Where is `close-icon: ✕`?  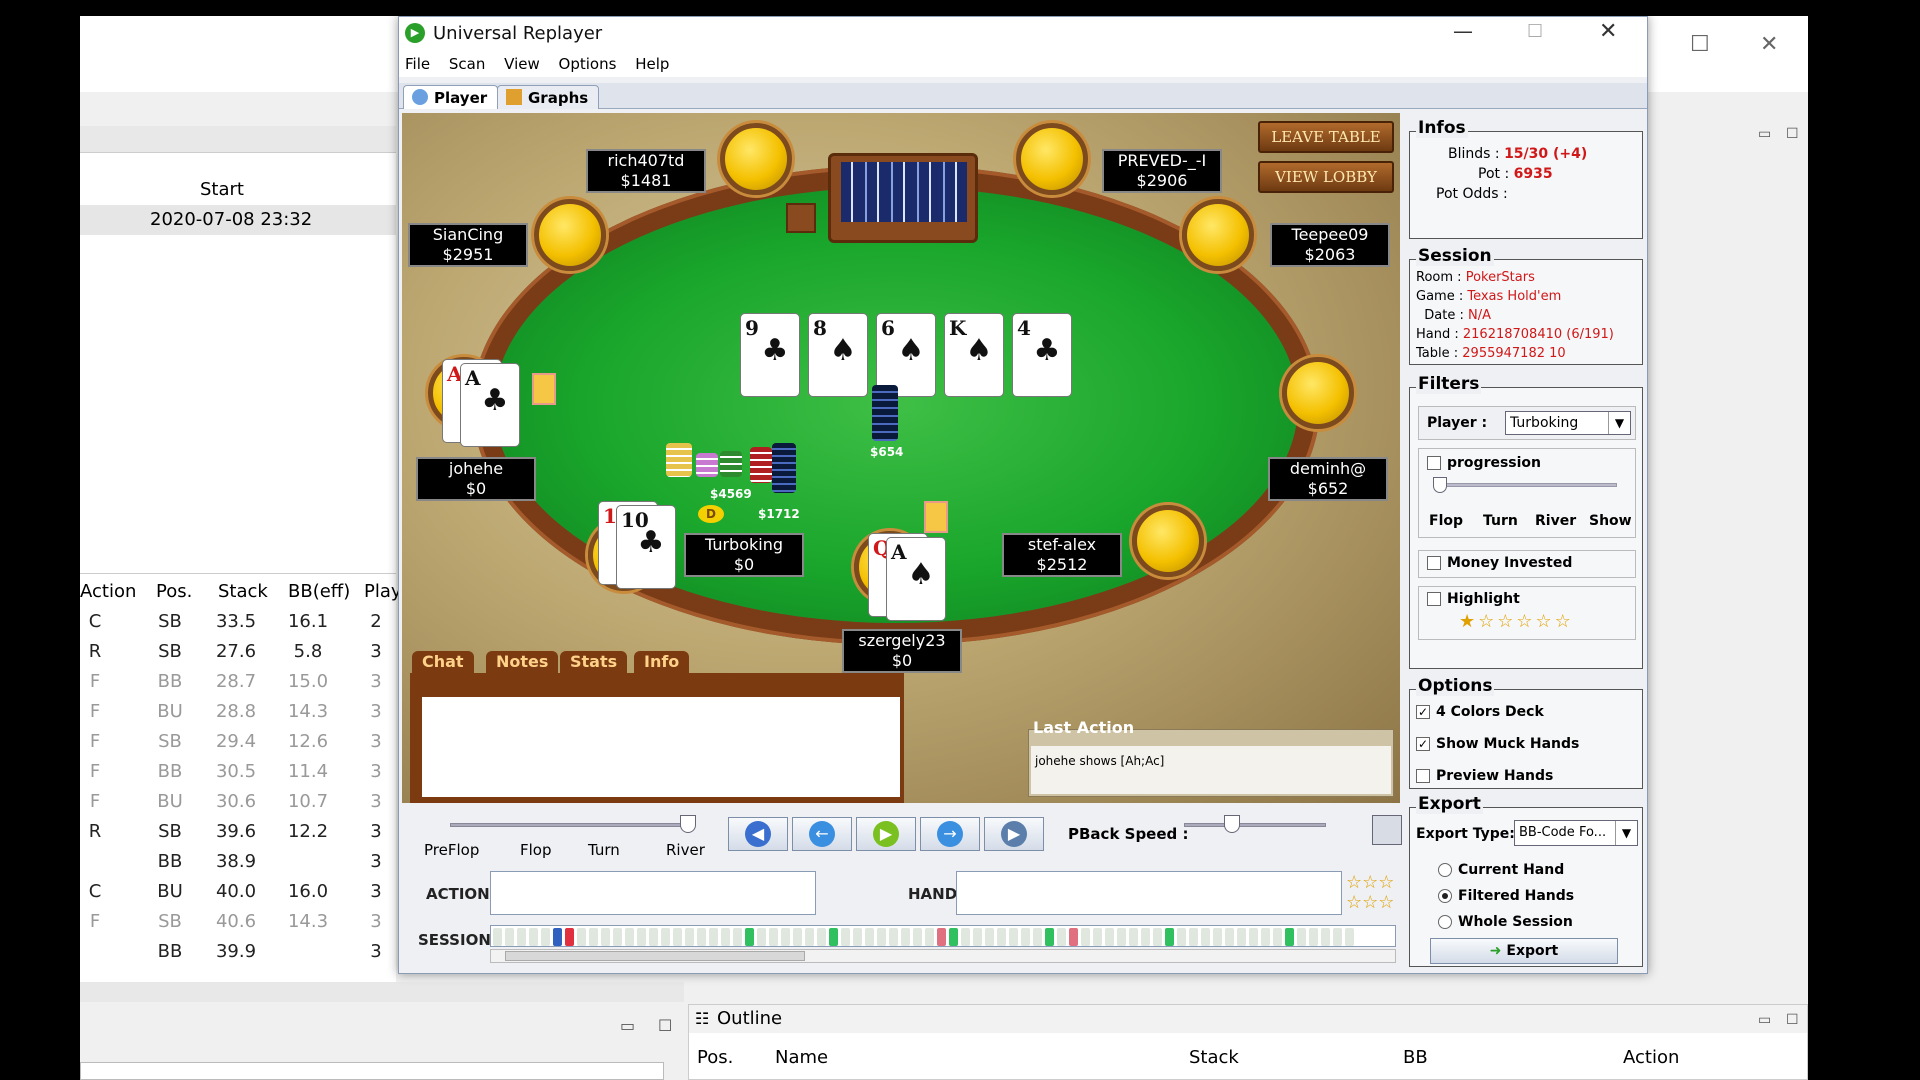
close-icon: ✕ is located at coordinates (1608, 31).